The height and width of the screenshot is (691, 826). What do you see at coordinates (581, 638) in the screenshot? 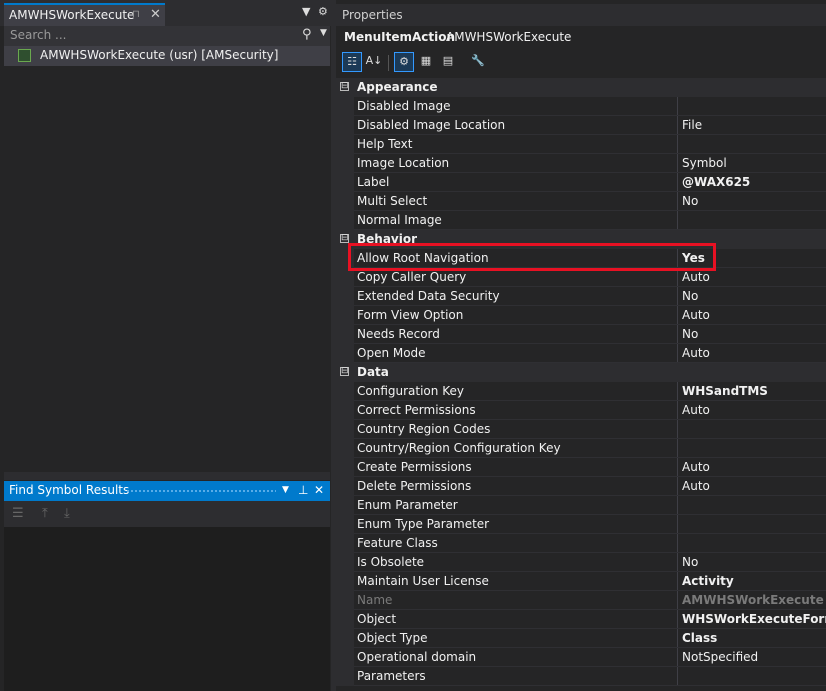
I see `property-row-object-type: Object Type Class` at bounding box center [581, 638].